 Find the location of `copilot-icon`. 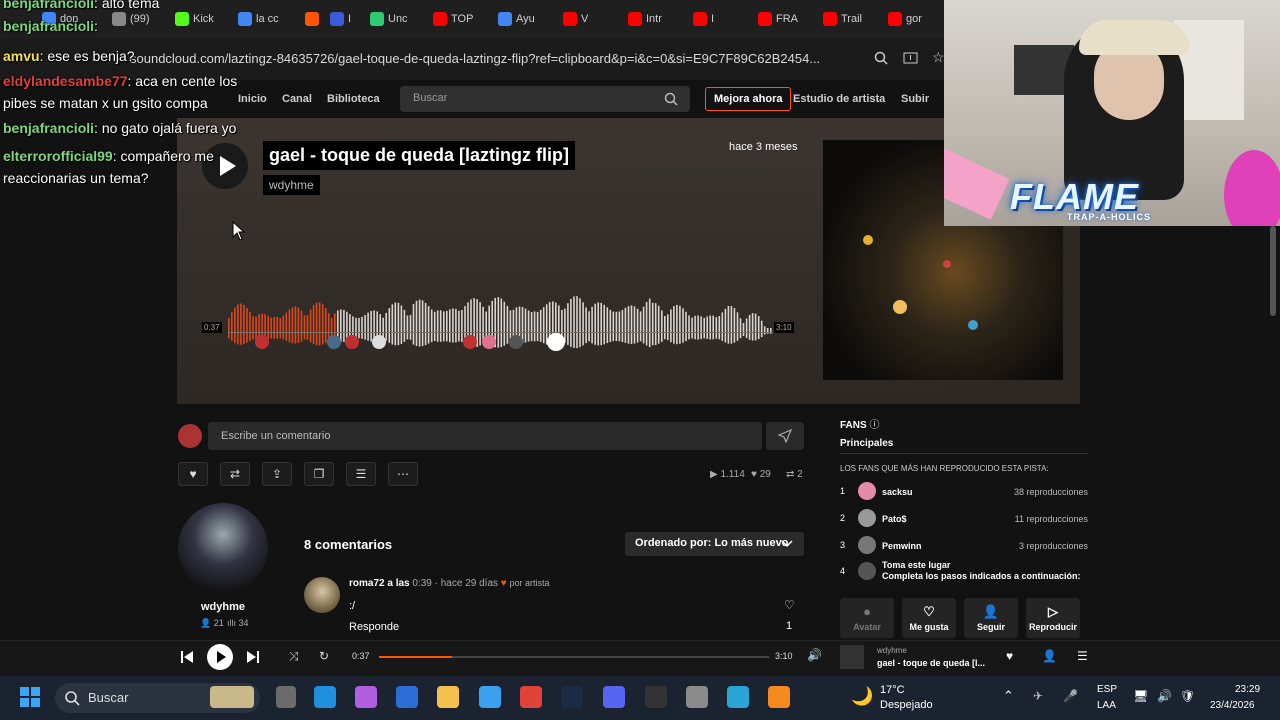

copilot-icon is located at coordinates (366, 697).